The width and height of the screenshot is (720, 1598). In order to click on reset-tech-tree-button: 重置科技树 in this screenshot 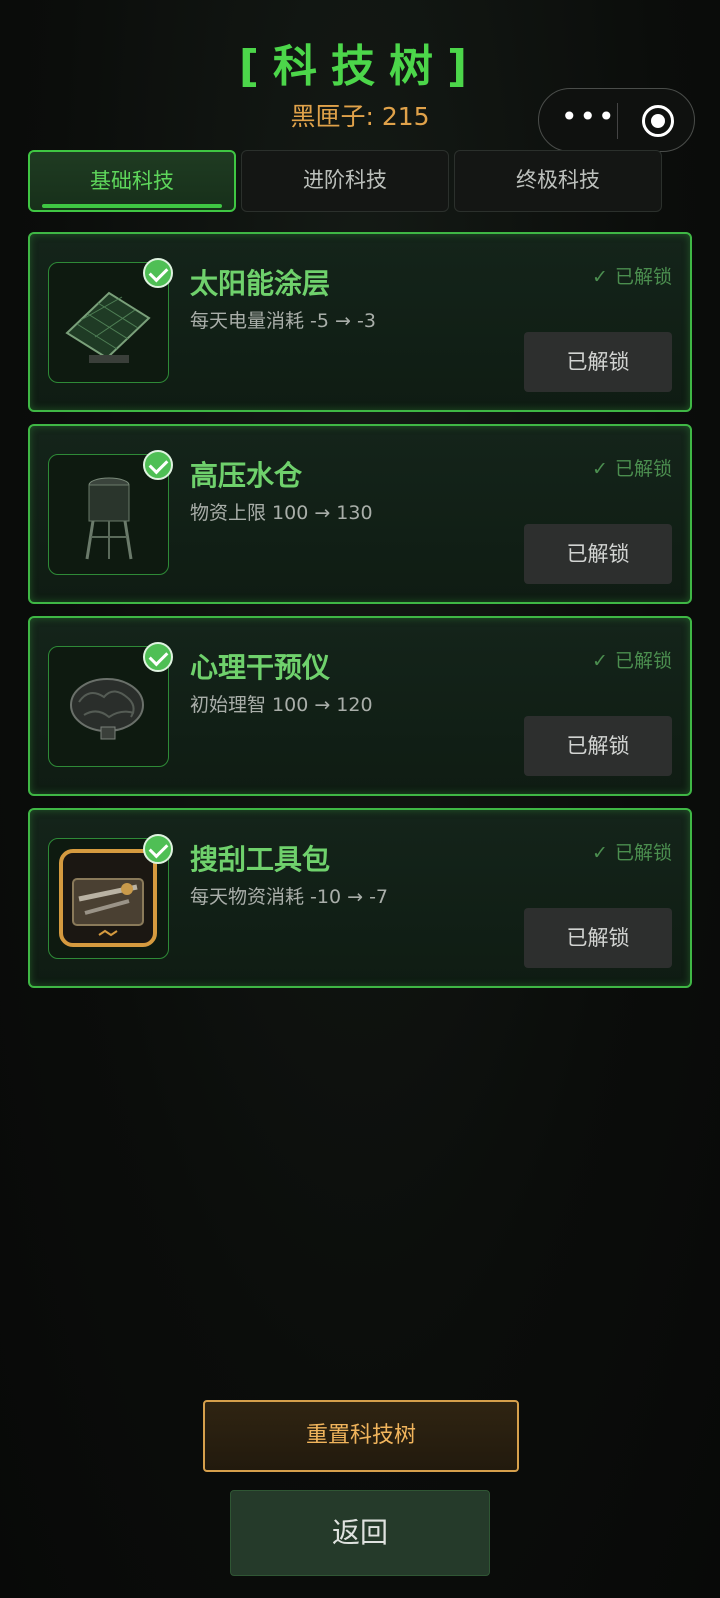, I will do `click(361, 1436)`.